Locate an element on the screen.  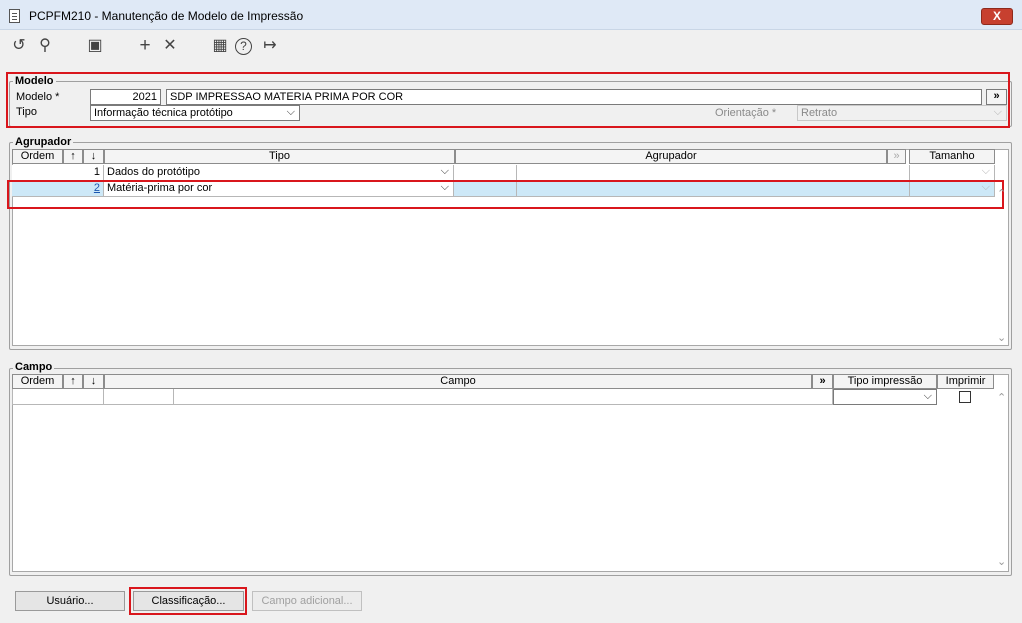
campo-link-button: » is located at coordinates (822, 381).